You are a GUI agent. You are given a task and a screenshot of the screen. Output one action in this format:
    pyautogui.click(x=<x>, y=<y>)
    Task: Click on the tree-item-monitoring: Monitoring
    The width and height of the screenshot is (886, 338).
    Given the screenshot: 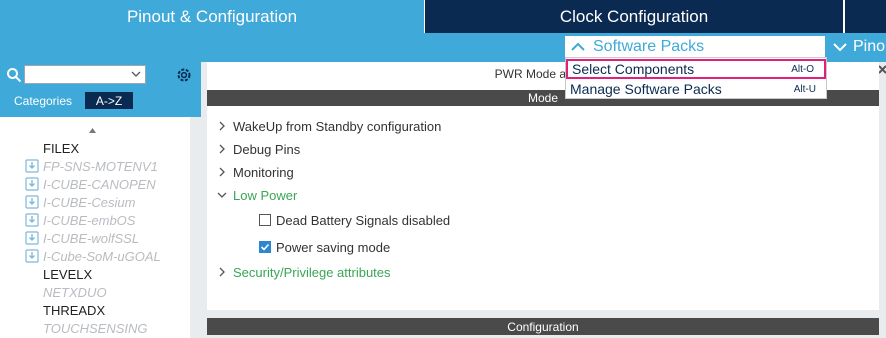 What is the action you would take?
    pyautogui.click(x=255, y=172)
    